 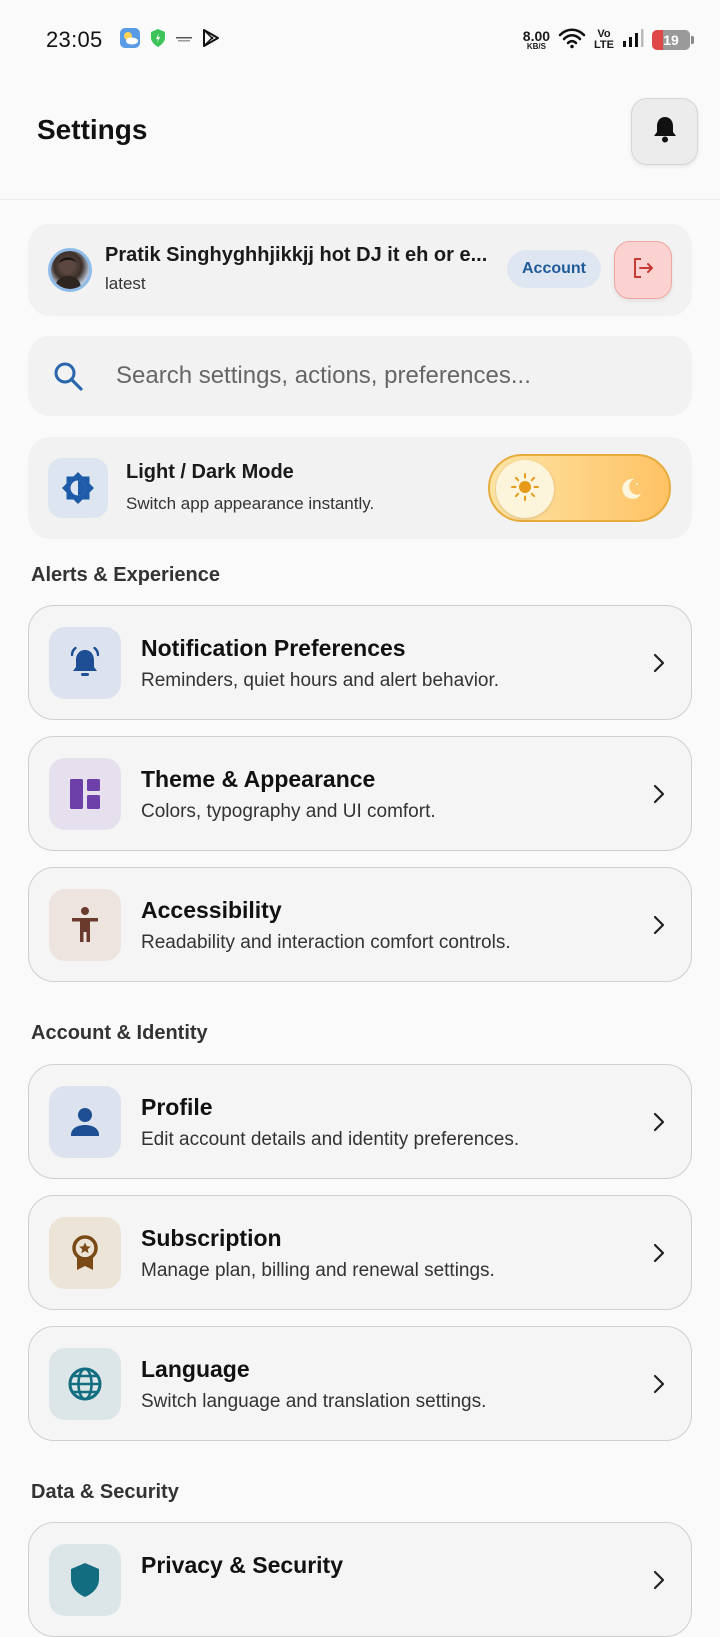 What do you see at coordinates (130, 40) in the screenshot?
I see `weather-icon` at bounding box center [130, 40].